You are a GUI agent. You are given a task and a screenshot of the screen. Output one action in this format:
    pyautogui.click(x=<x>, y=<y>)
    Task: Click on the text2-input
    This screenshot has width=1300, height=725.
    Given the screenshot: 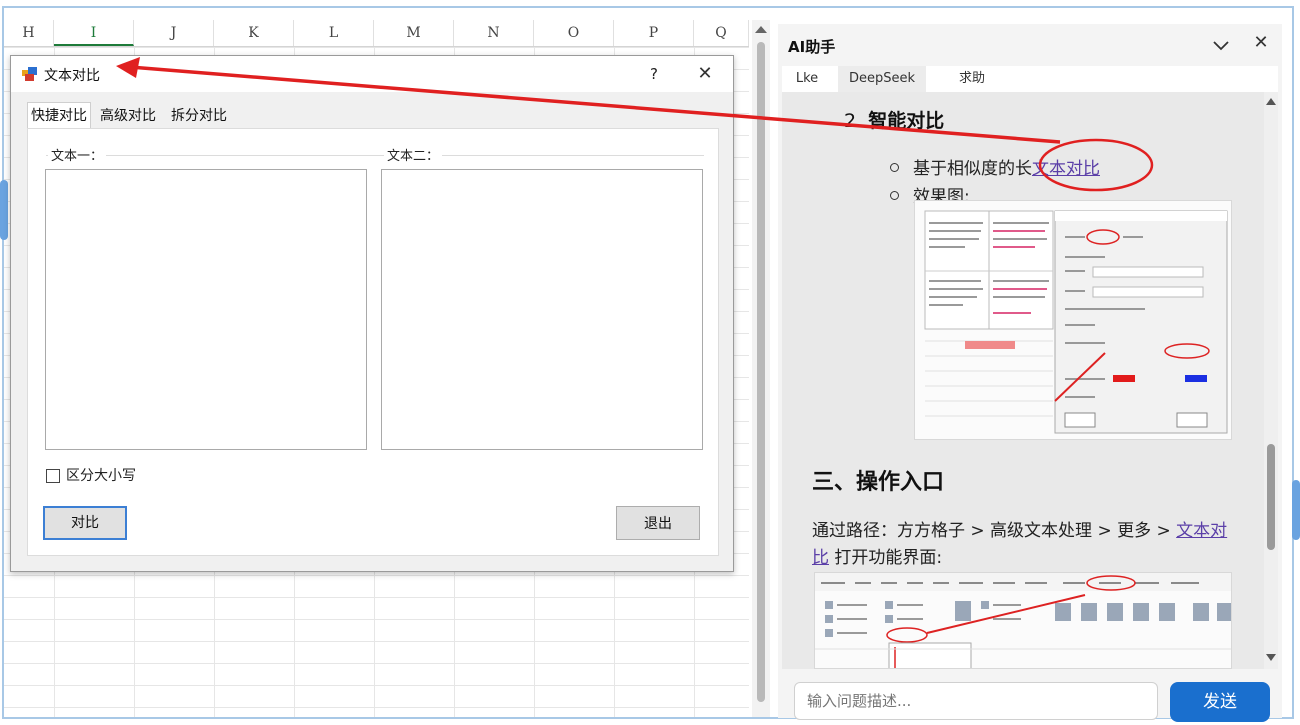 What is the action you would take?
    pyautogui.click(x=542, y=309)
    